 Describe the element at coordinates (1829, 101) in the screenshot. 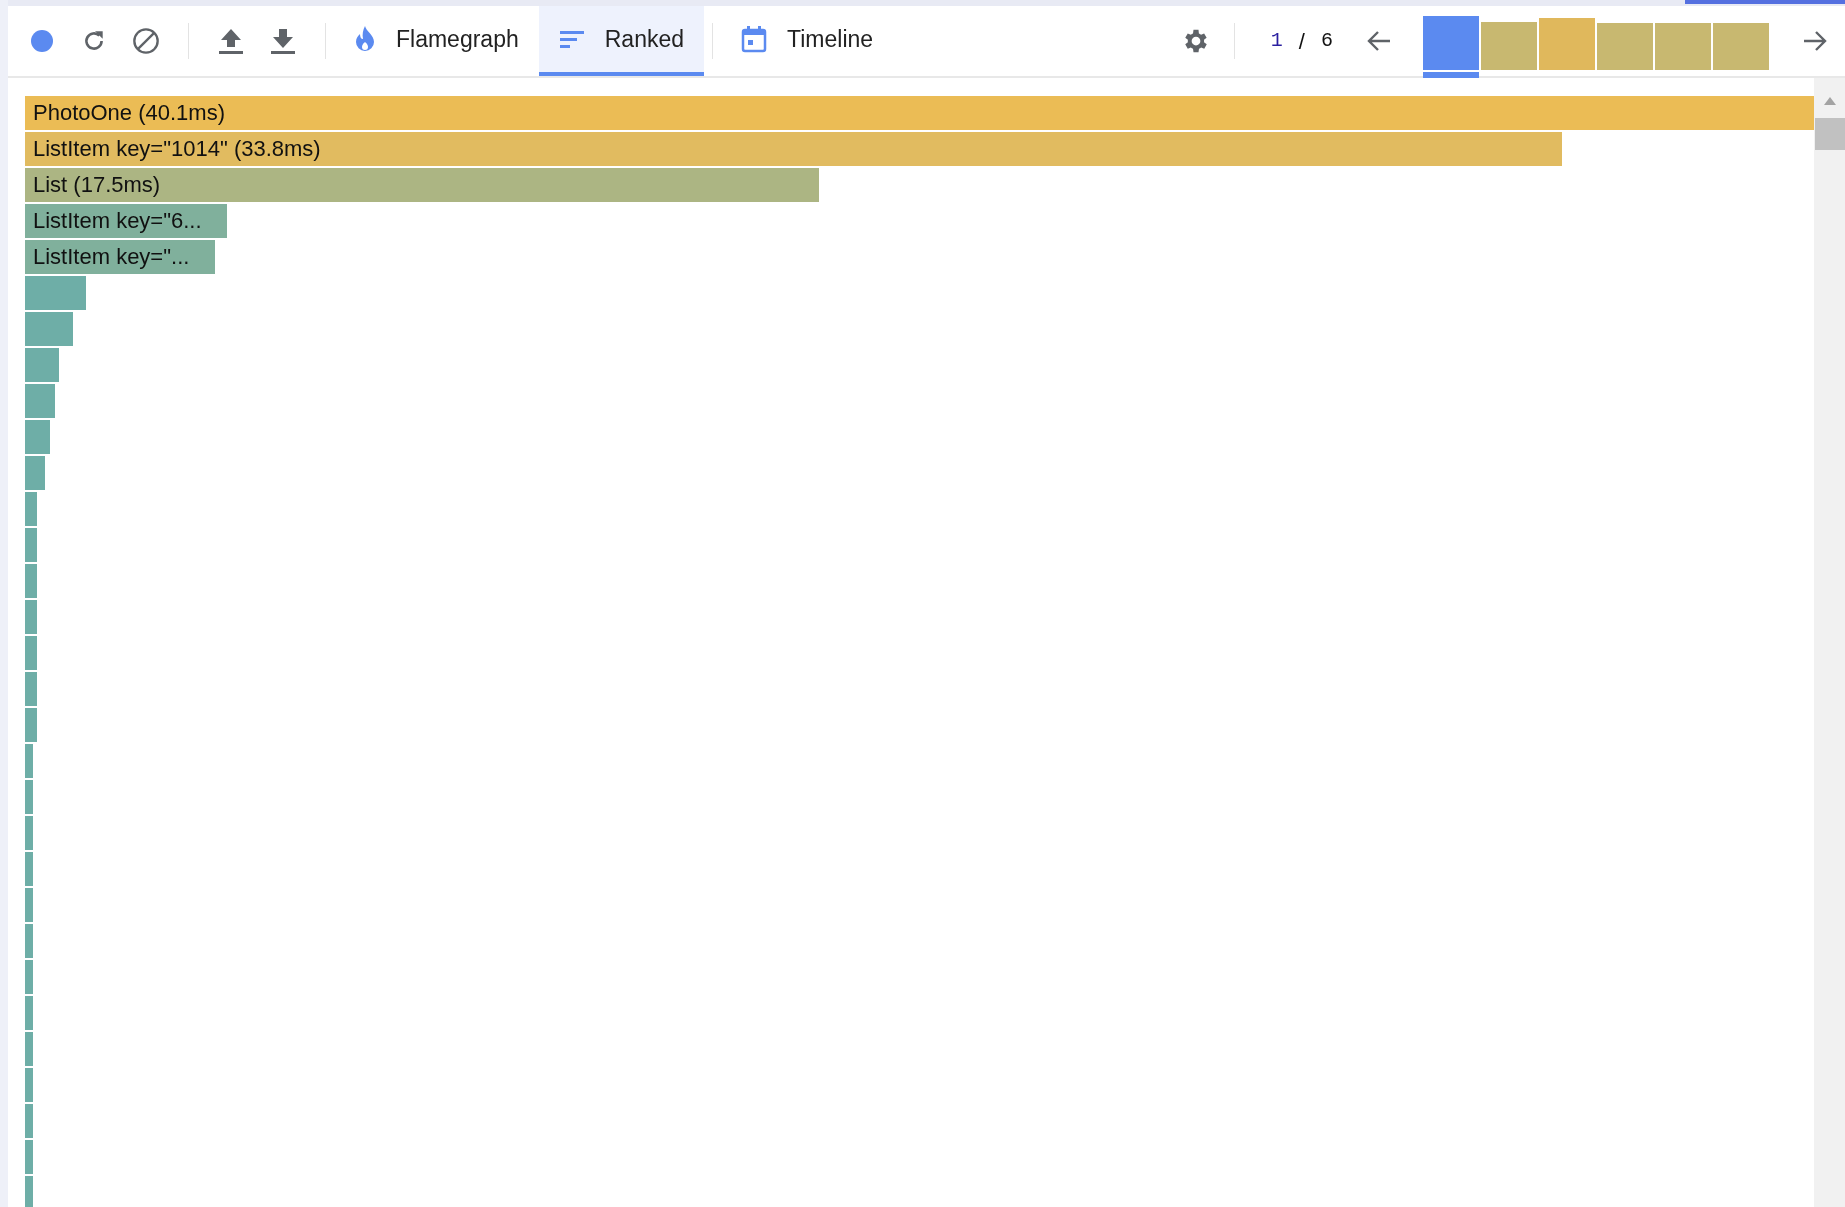

I see `scroll-up-icon` at that location.